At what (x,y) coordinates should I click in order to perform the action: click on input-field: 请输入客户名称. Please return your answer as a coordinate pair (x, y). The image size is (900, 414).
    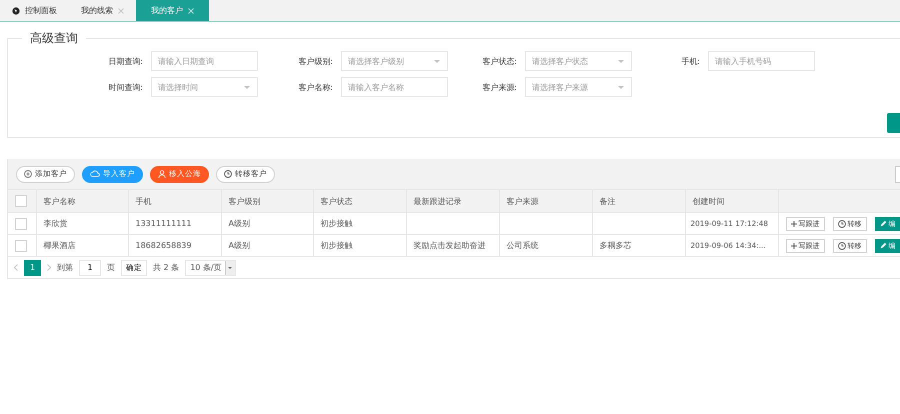
    Looking at the image, I should click on (394, 87).